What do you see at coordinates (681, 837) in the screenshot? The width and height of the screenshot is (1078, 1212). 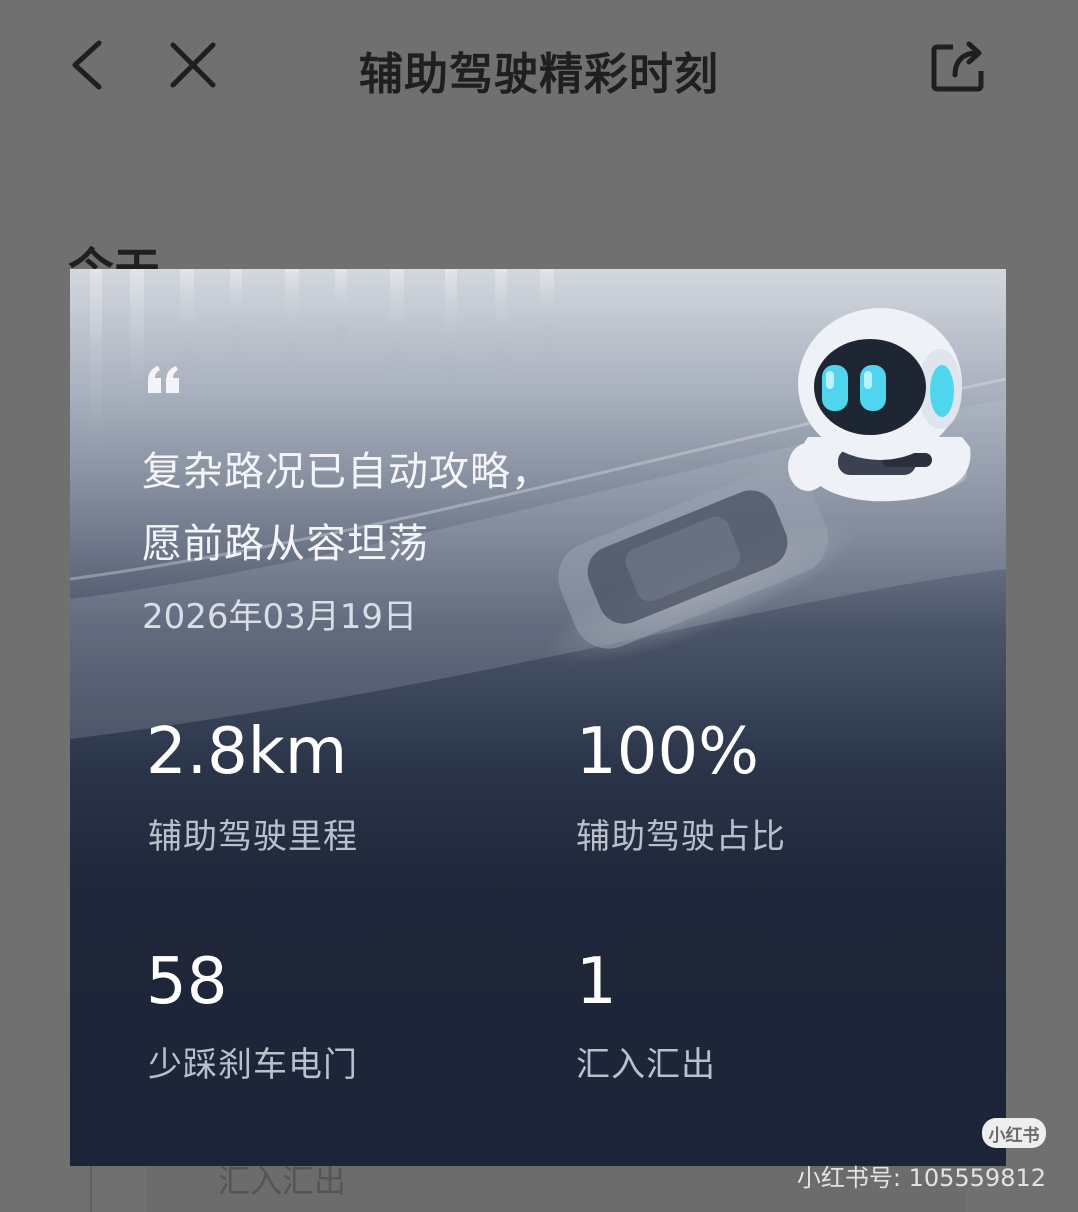 I see `stat-ratio-label: 辅助驾驶占比` at bounding box center [681, 837].